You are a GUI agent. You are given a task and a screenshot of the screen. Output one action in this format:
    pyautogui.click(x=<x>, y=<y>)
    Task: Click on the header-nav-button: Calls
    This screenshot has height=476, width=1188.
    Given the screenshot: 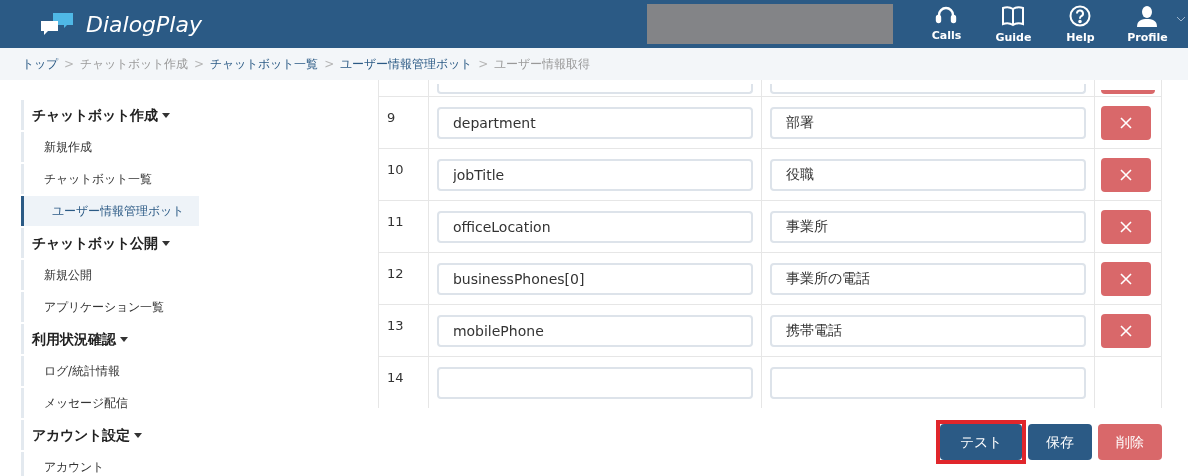 What is the action you would take?
    pyautogui.click(x=946, y=24)
    